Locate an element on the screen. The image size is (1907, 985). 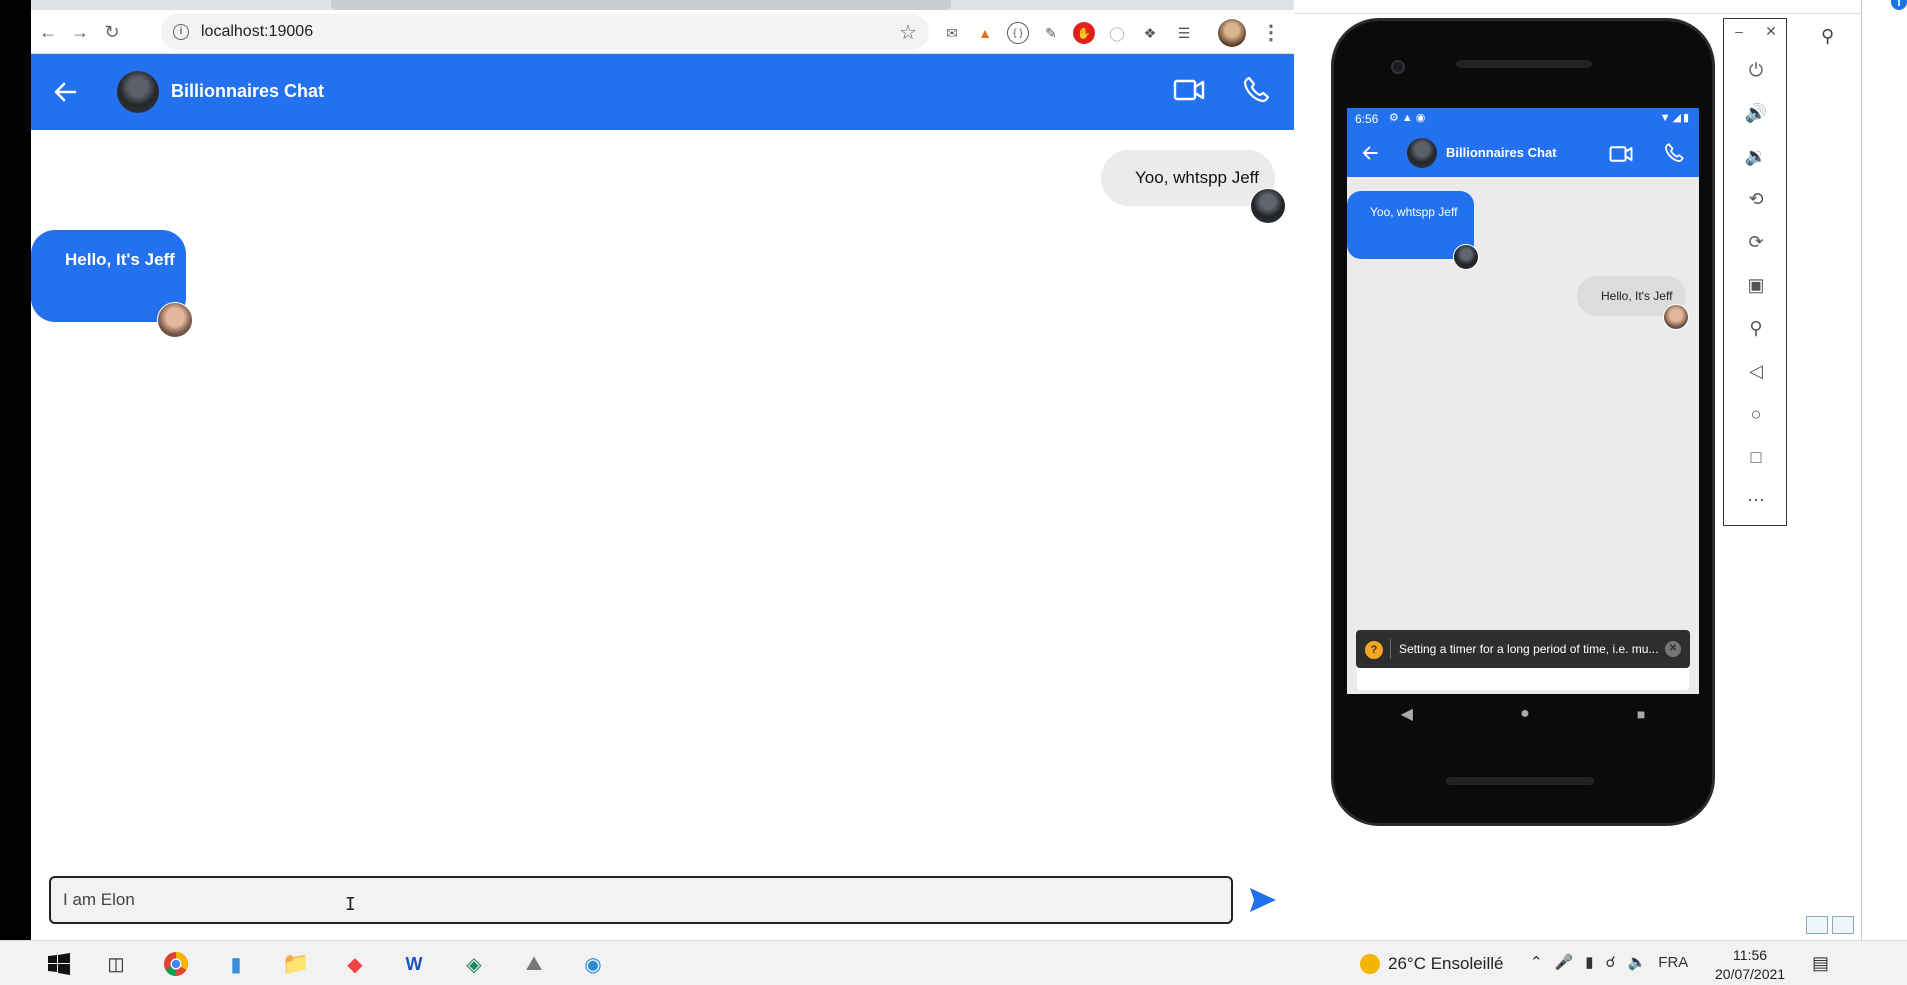
phone-call-icon is located at coordinates (1256, 90).